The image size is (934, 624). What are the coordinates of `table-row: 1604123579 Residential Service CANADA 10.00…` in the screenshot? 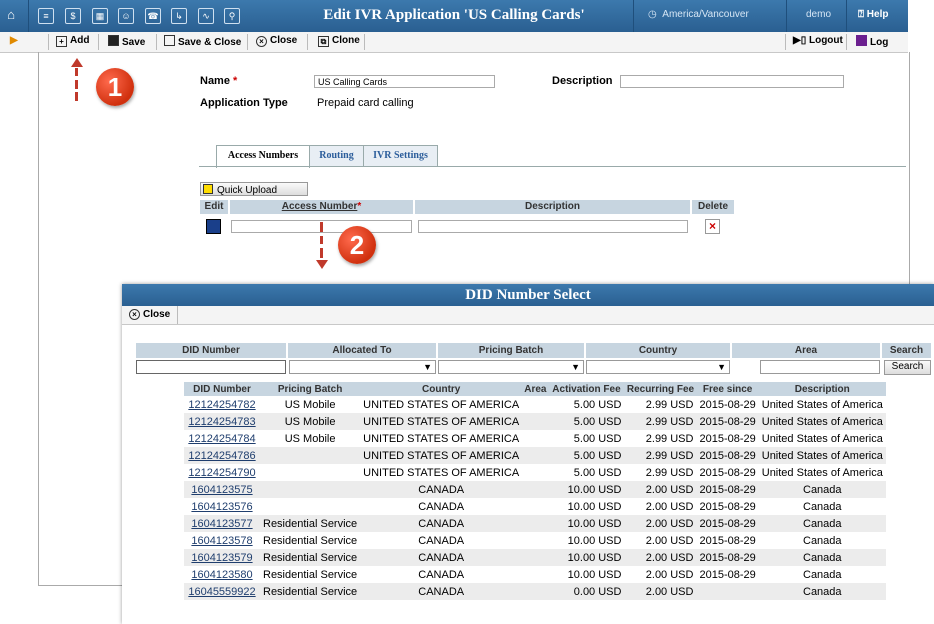 It's located at (535, 557).